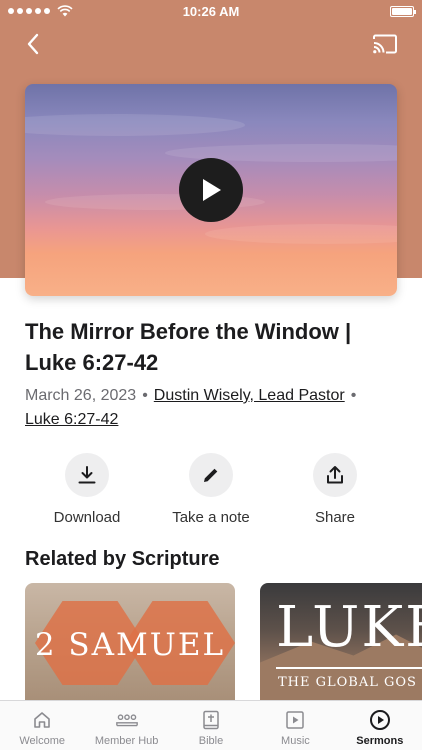 The height and width of the screenshot is (750, 422). Describe the element at coordinates (295, 741) in the screenshot. I see `tab-label: Music` at that location.